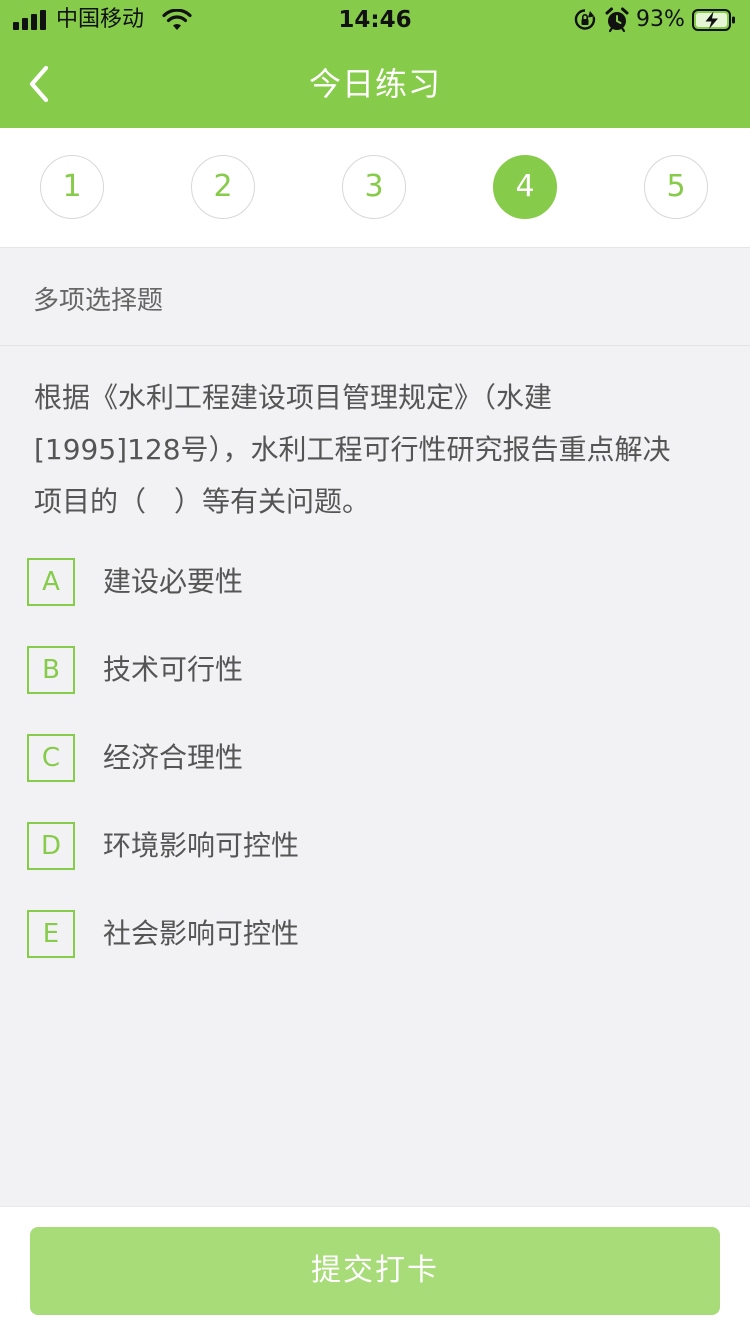 The image size is (750, 1335). What do you see at coordinates (375, 297) in the screenshot?
I see `question-type-bar: 多项选择题` at bounding box center [375, 297].